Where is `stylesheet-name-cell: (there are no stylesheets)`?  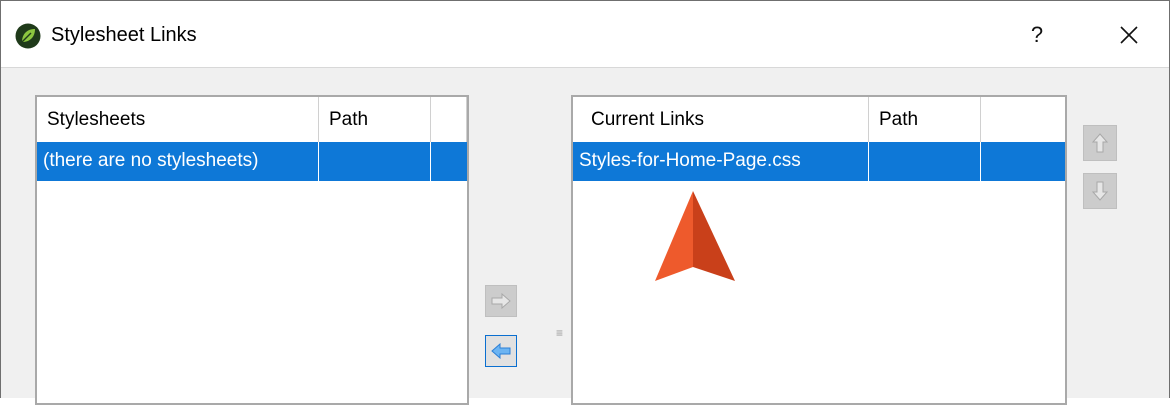 stylesheet-name-cell: (there are no stylesheets) is located at coordinates (178, 161).